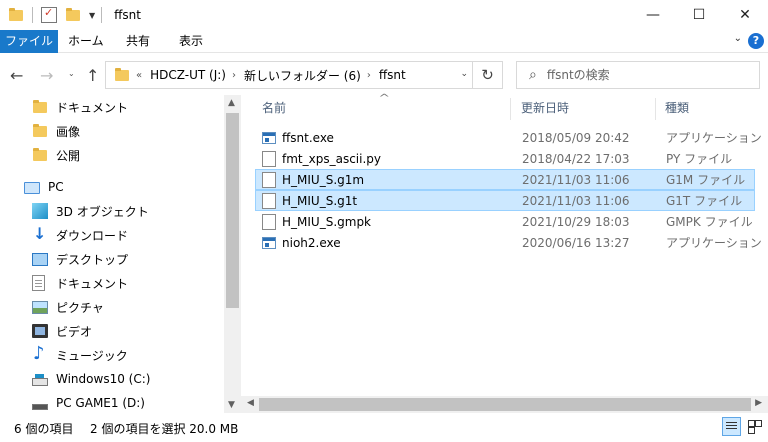  I want to click on sidebar-item-documents: ドキュメント, so click(112, 283).